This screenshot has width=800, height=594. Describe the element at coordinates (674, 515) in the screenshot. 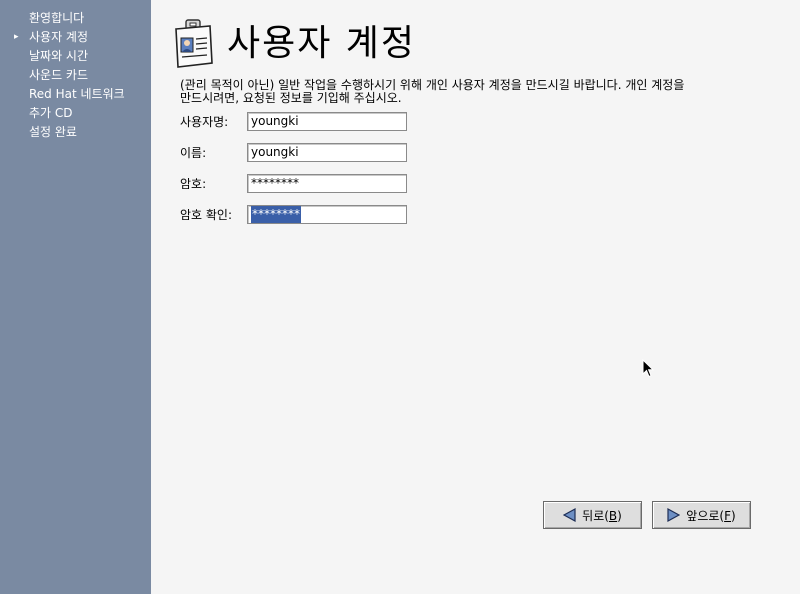

I see `forward-arrow-icon` at that location.